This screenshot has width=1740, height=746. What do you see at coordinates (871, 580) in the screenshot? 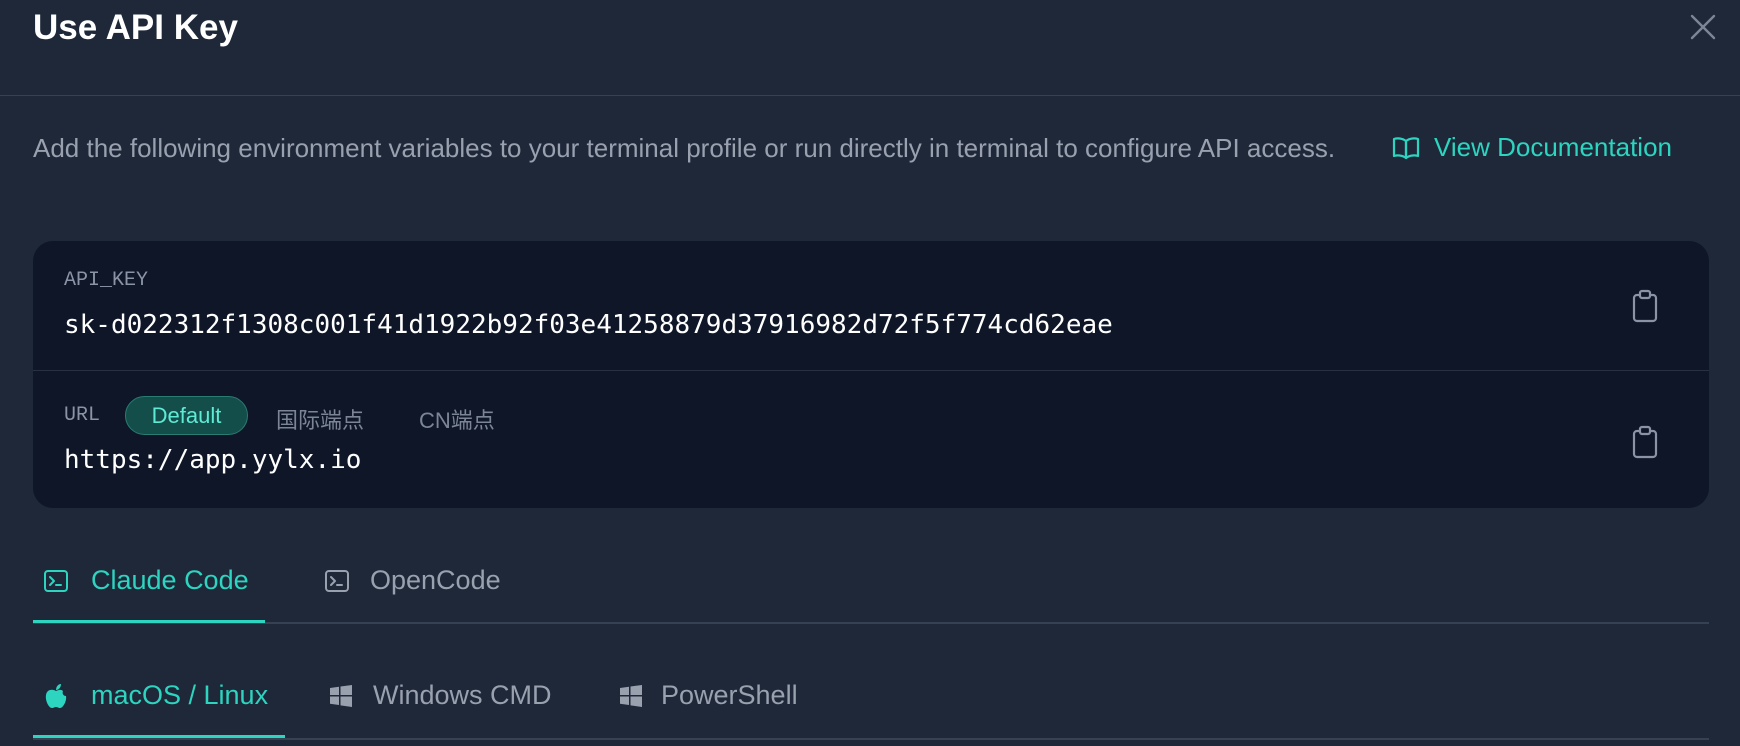
I see `tool-tabs: Claude Code OpenCode` at bounding box center [871, 580].